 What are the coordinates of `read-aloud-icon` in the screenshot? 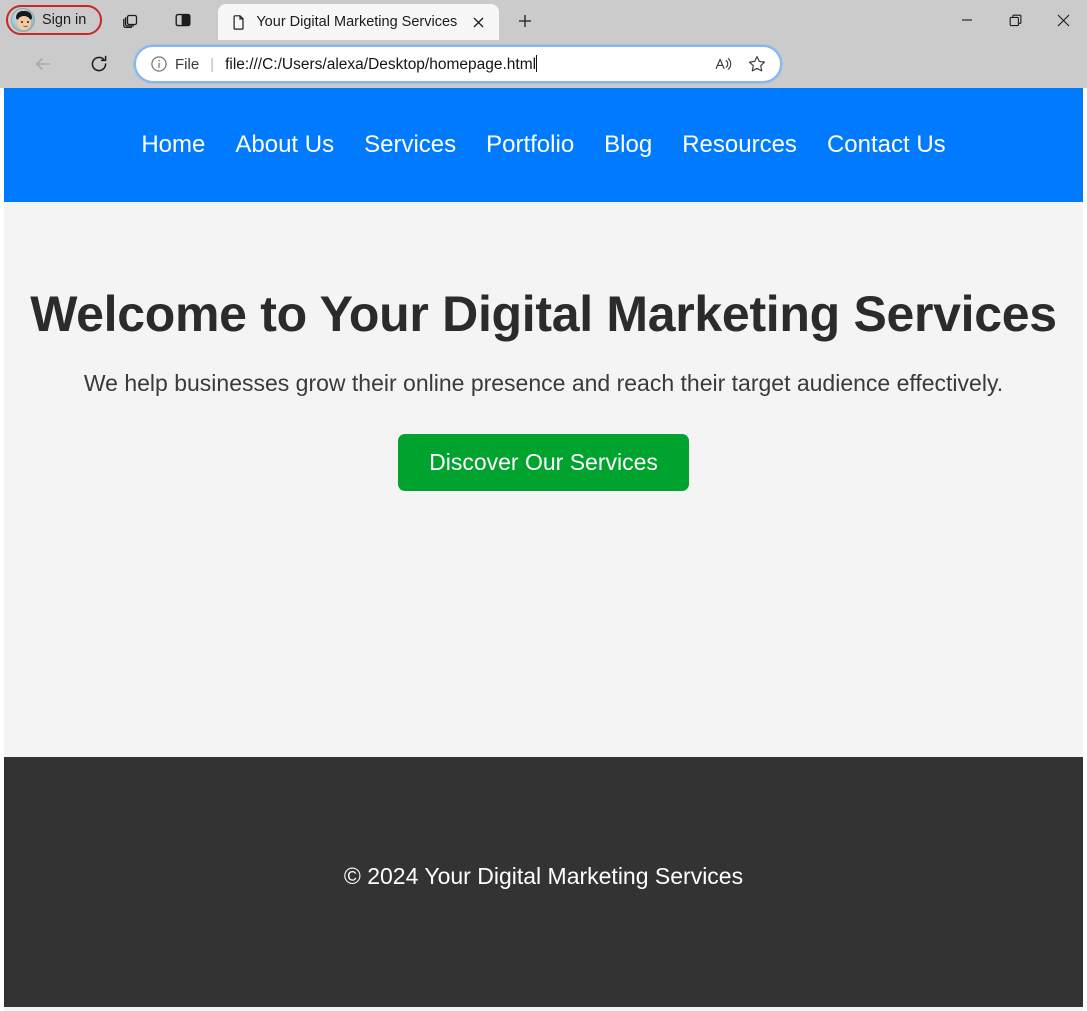 It's located at (723, 64).